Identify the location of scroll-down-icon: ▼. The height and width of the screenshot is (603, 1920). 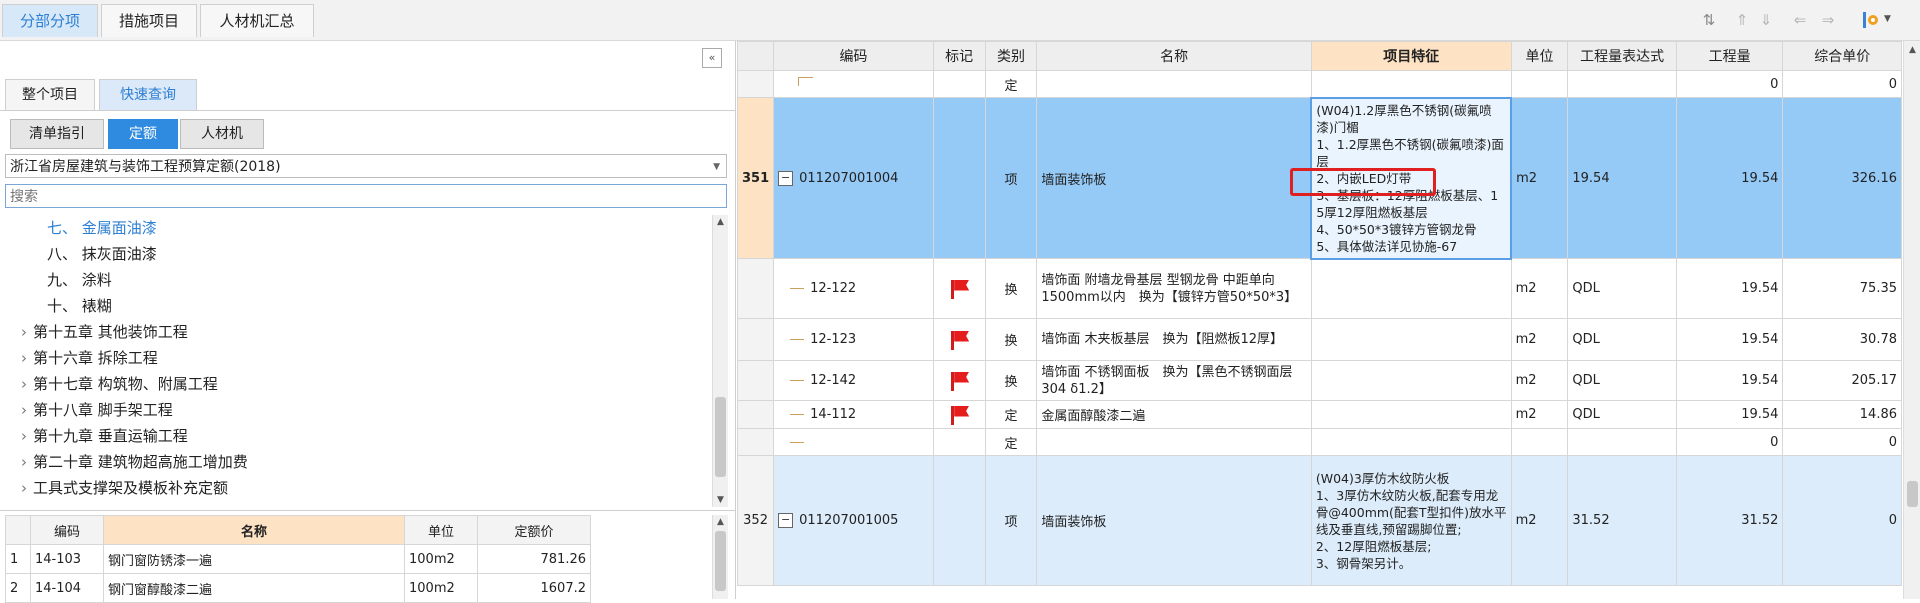
(720, 500).